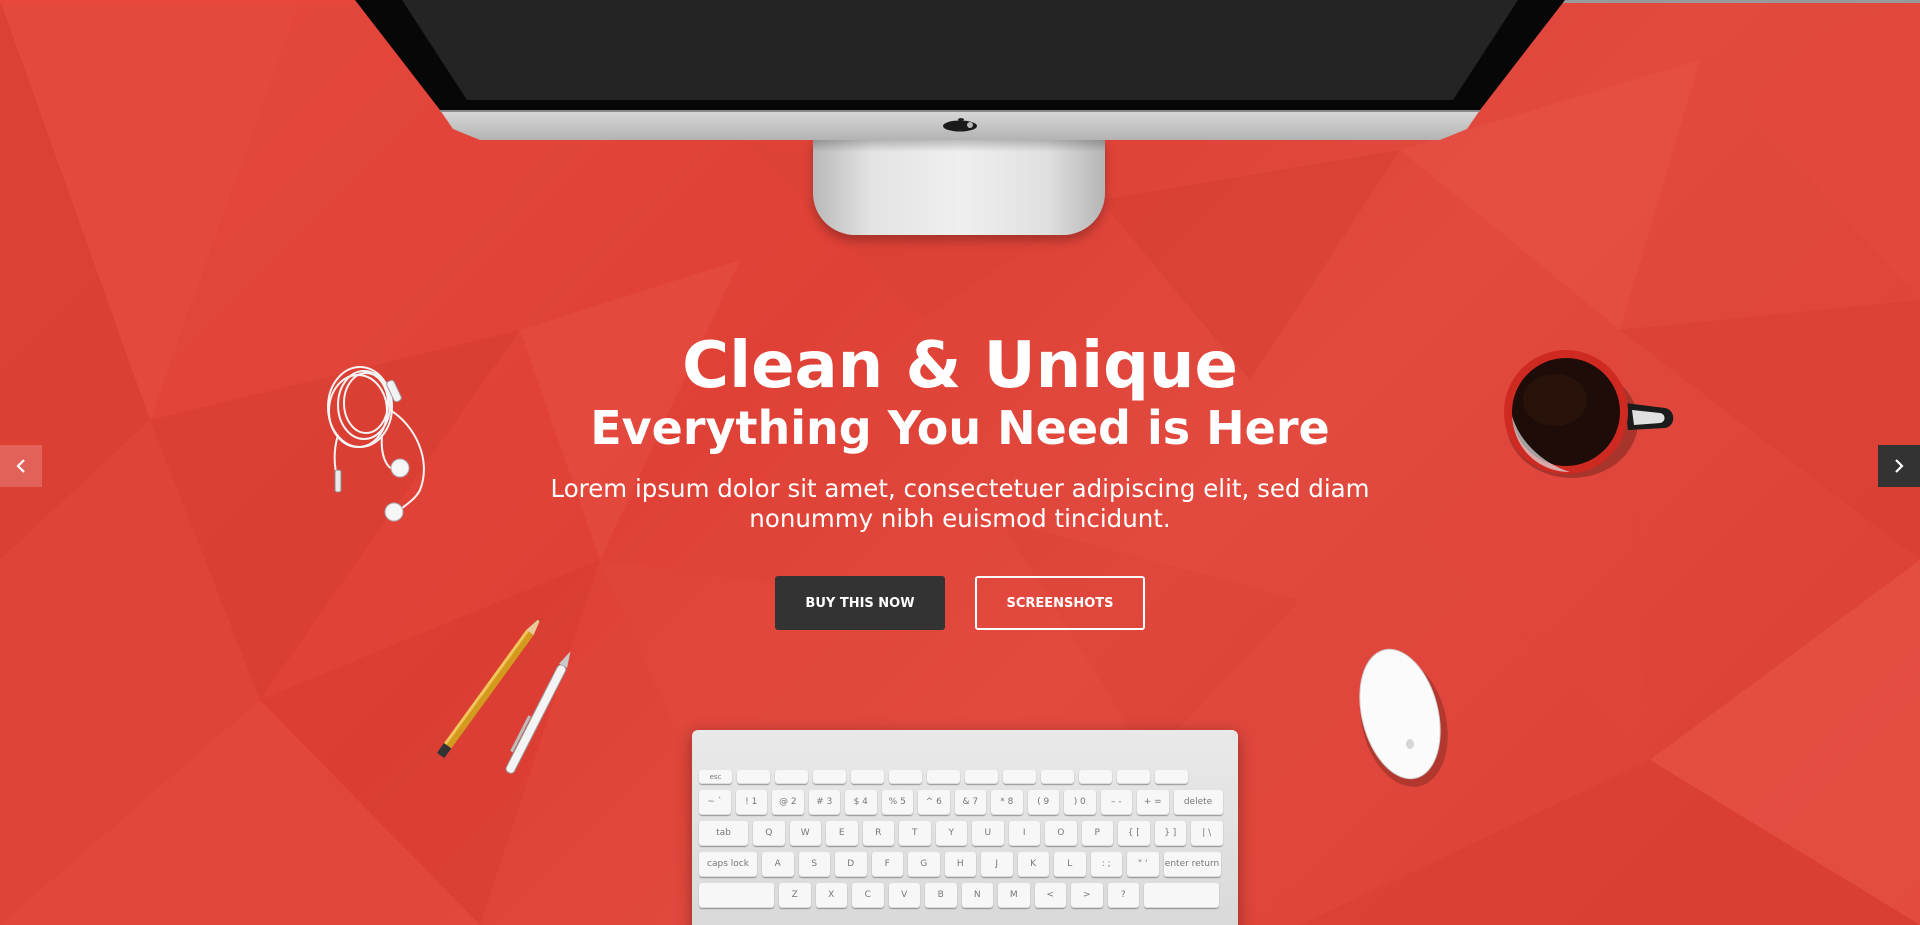  What do you see at coordinates (1170, 833) in the screenshot?
I see `keyboard-key: } ]` at bounding box center [1170, 833].